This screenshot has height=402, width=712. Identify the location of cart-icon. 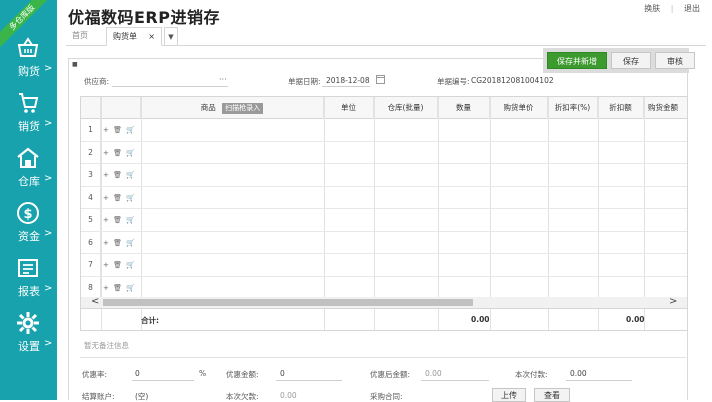
(29, 103).